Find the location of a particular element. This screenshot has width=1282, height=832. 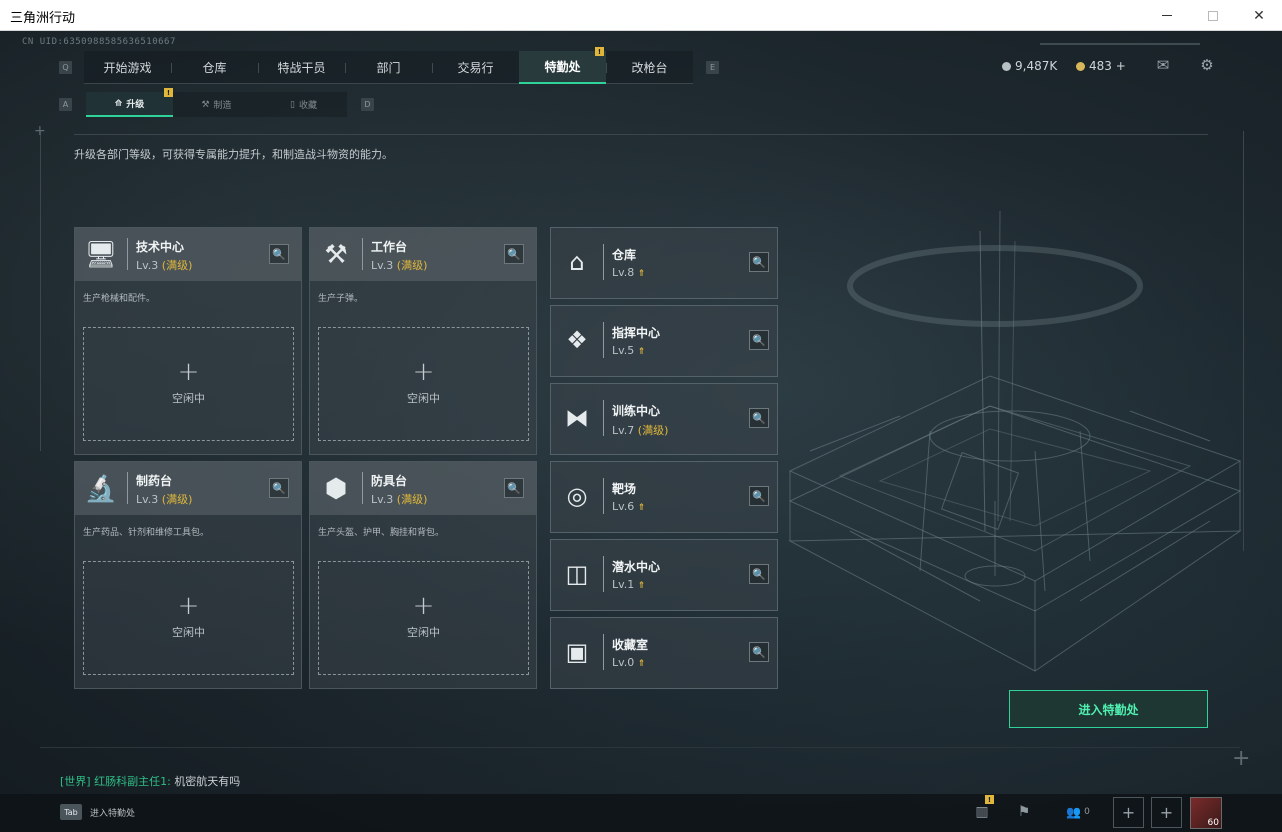

tab-gunsmith: 改枪台 is located at coordinates (649, 67).